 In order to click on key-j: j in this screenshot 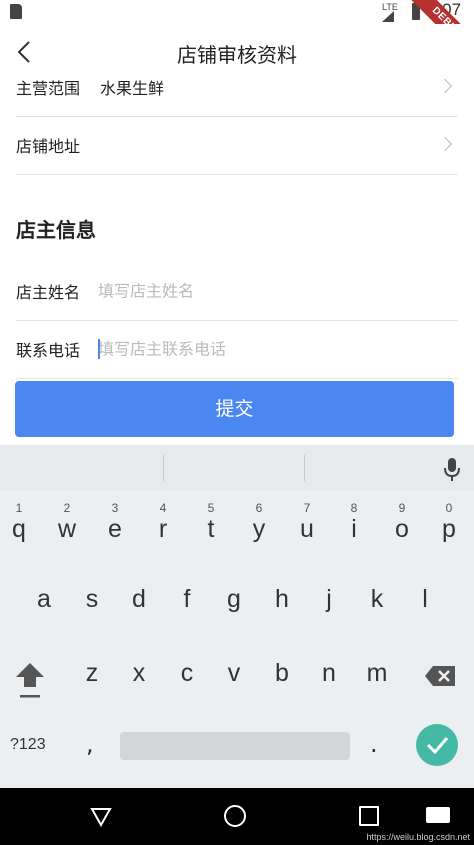, I will do `click(329, 599)`.